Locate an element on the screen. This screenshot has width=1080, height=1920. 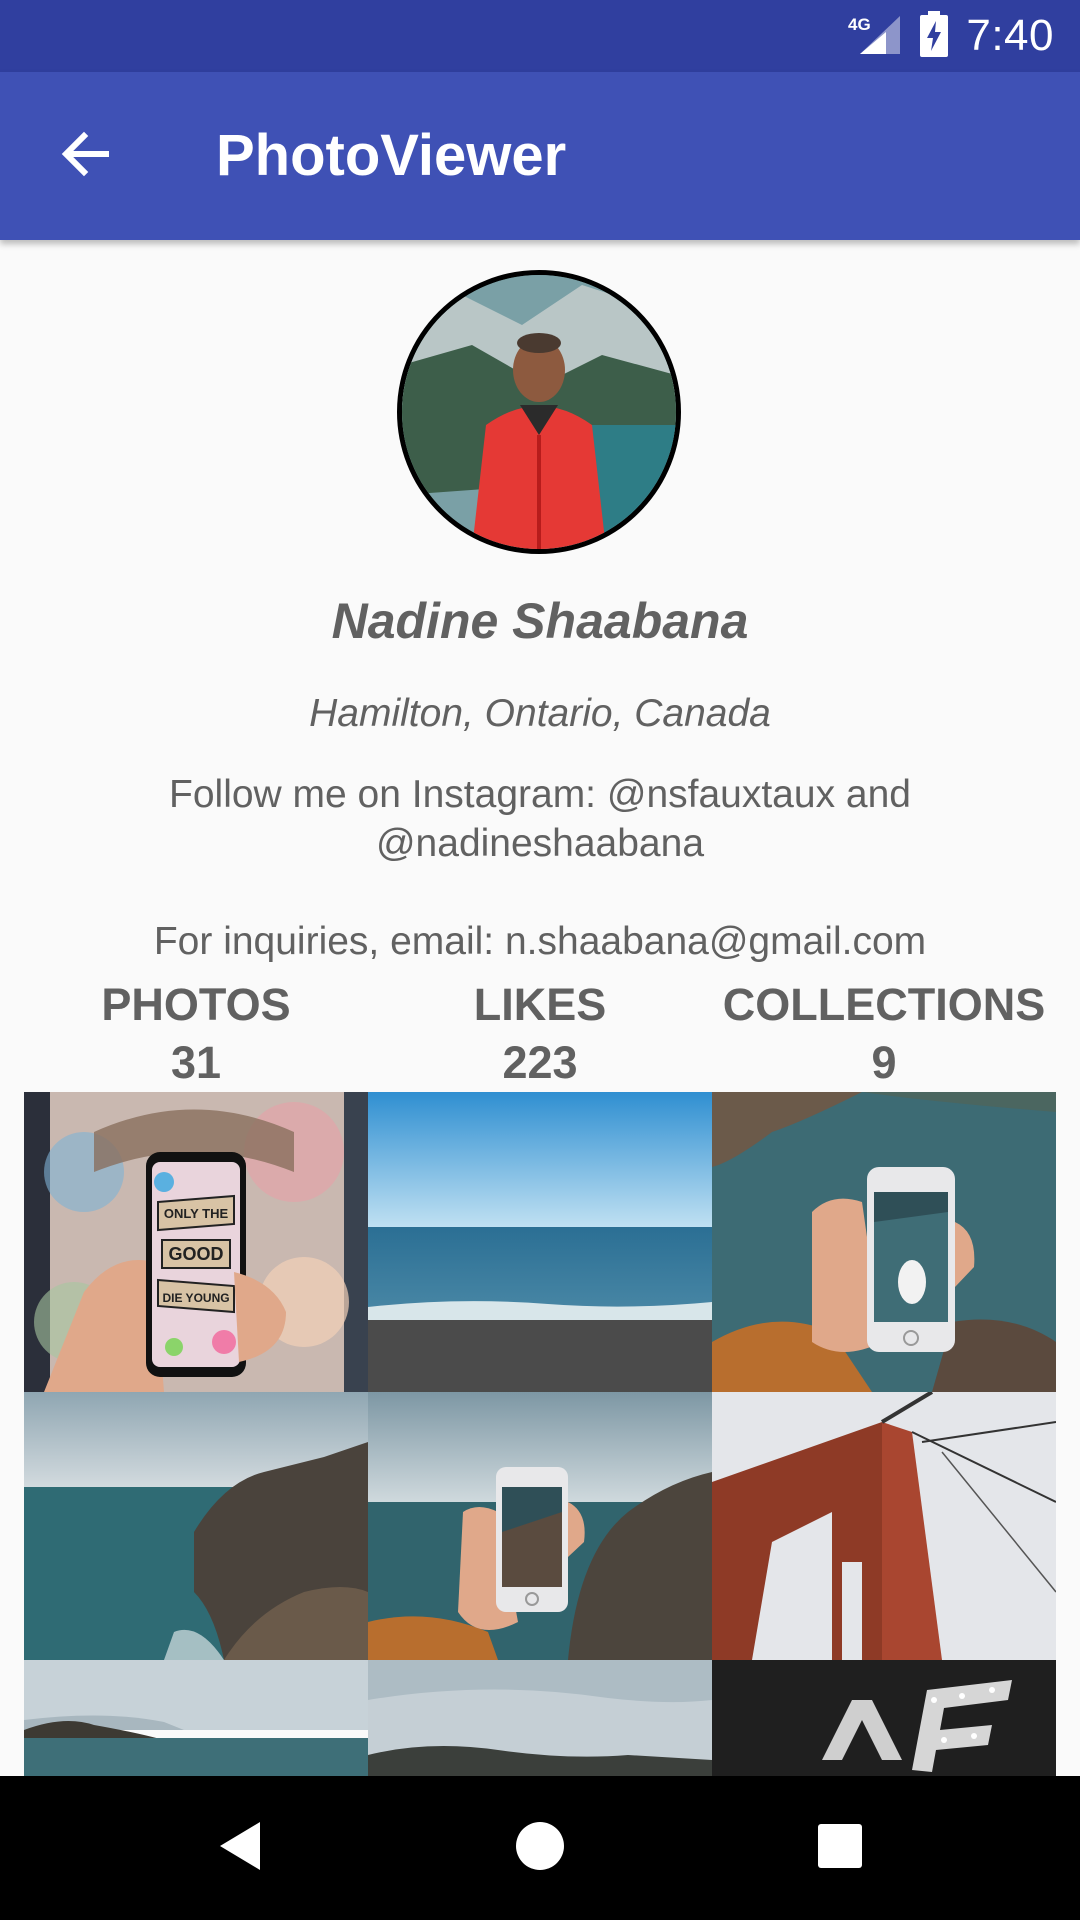
nav-home-icon is located at coordinates (540, 1848).